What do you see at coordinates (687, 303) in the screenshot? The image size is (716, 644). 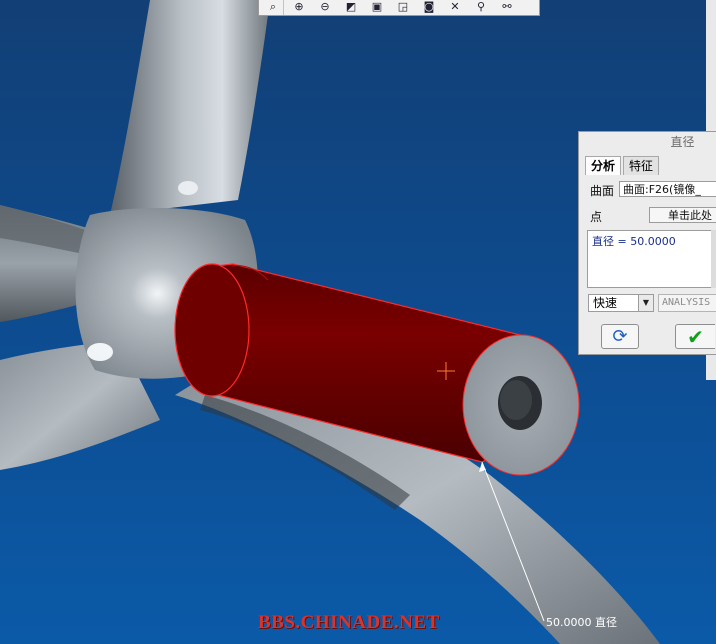 I see `analysis-name-field: ANALYSIS` at bounding box center [687, 303].